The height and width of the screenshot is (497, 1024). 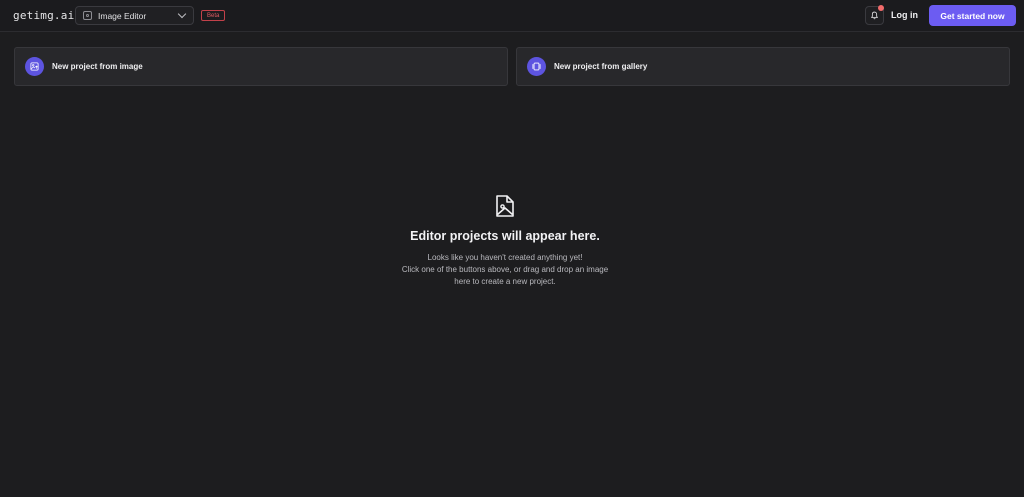 What do you see at coordinates (763, 66) in the screenshot?
I see `new-project-from-gallery-card: New project from gallery` at bounding box center [763, 66].